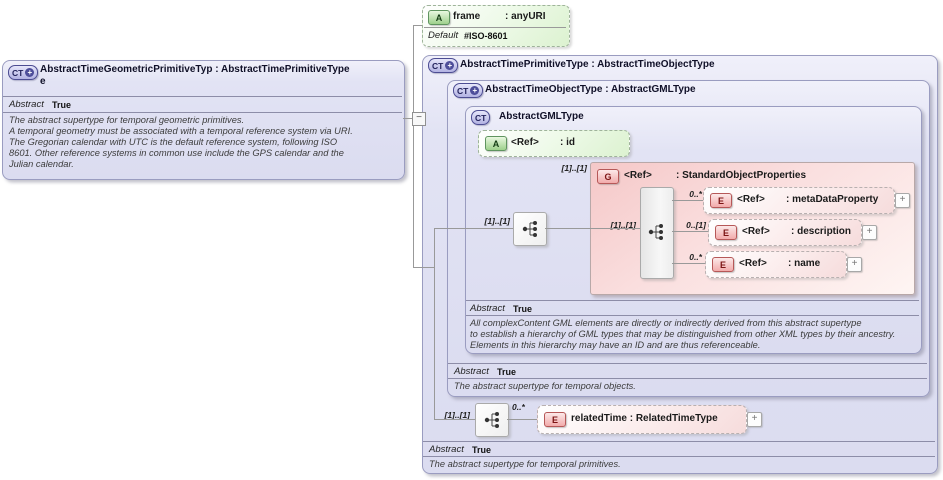  Describe the element at coordinates (590, 89) in the screenshot. I see `type-title: AbstractTimeObjectType : AbstractGMLType` at that location.